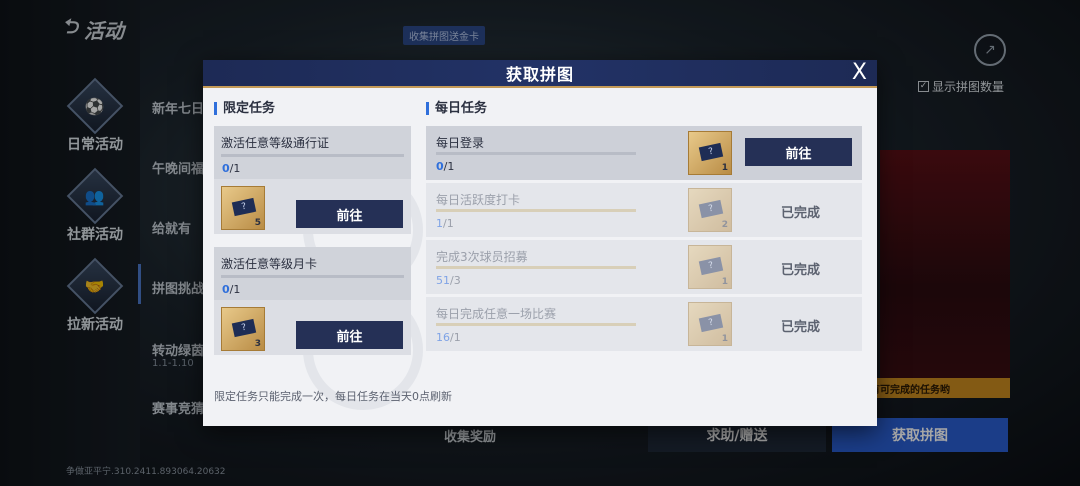 The image size is (1080, 486). I want to click on task-name: 完成3次球员招募, so click(482, 257).